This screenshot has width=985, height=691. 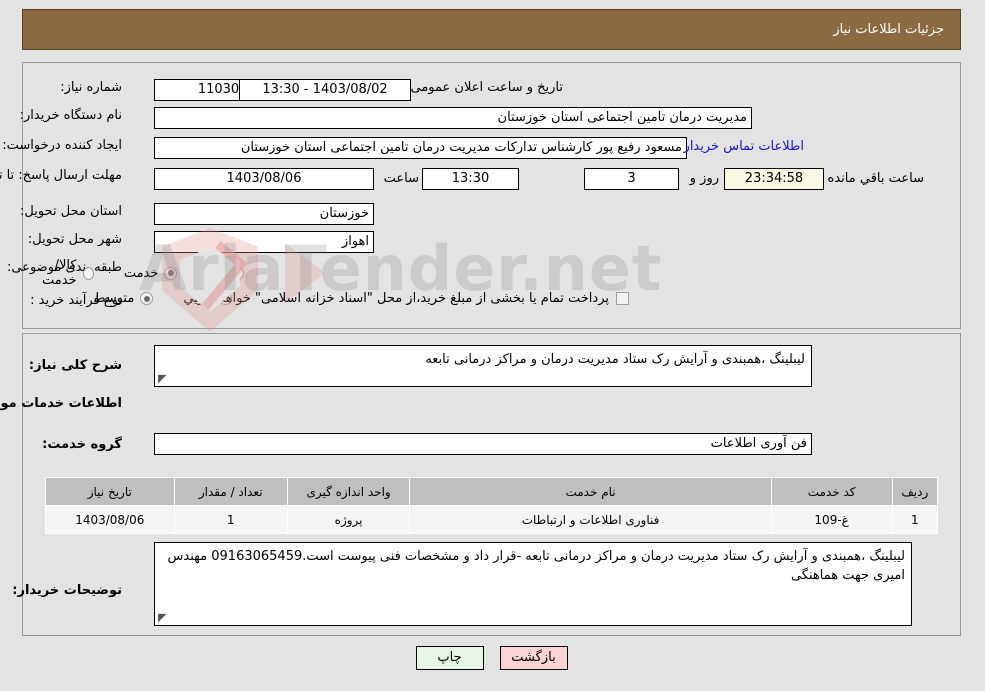 I want to click on services-heading: اطلاعات خدمات مورد نیاز, so click(x=61, y=403).